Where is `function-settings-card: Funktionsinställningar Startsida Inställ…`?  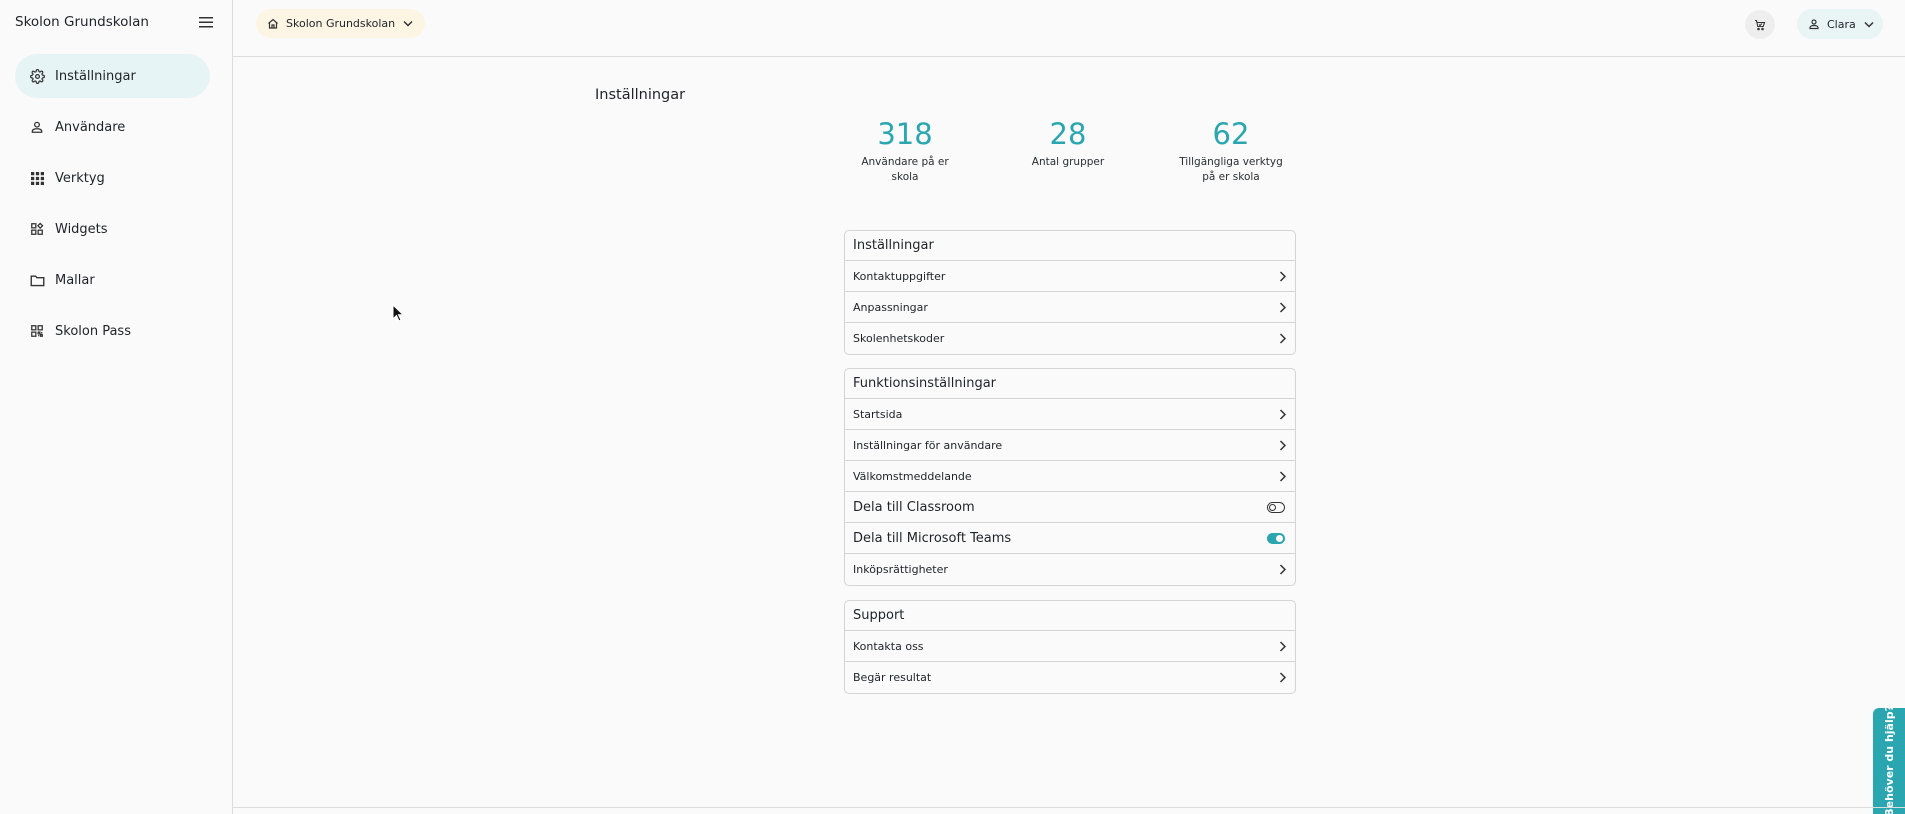 function-settings-card: Funktionsinställningar Startsida Inställ… is located at coordinates (1070, 477).